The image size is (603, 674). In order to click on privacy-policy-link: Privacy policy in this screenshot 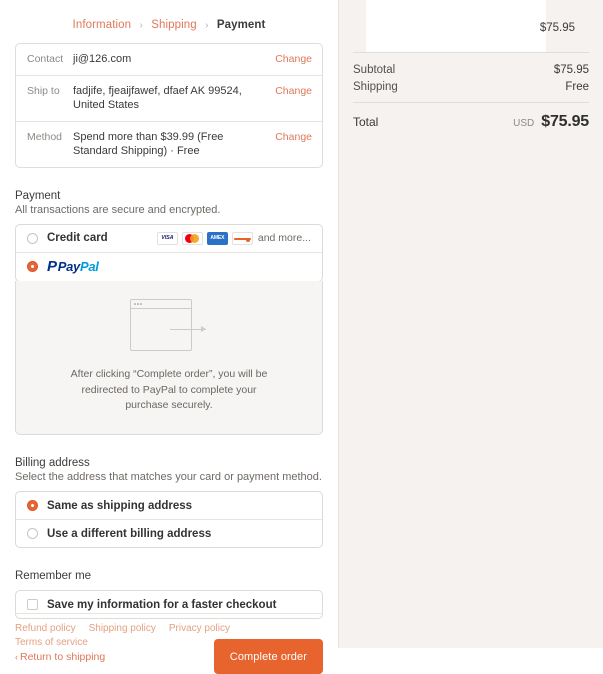, I will do `click(199, 628)`.